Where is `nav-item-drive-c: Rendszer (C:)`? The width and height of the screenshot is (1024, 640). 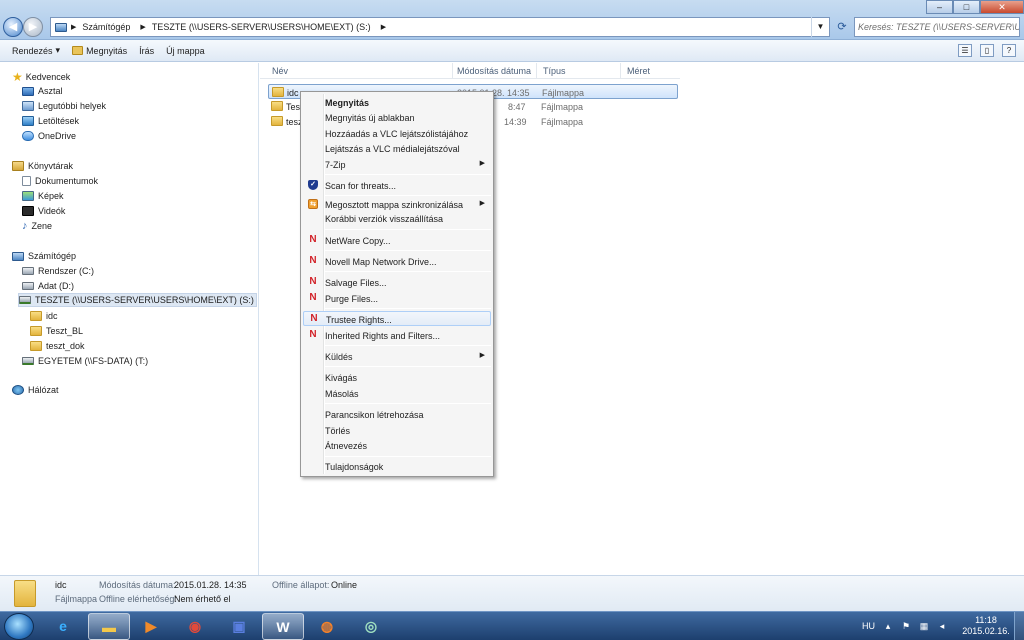 nav-item-drive-c: Rendszer (C:) is located at coordinates (58, 271).